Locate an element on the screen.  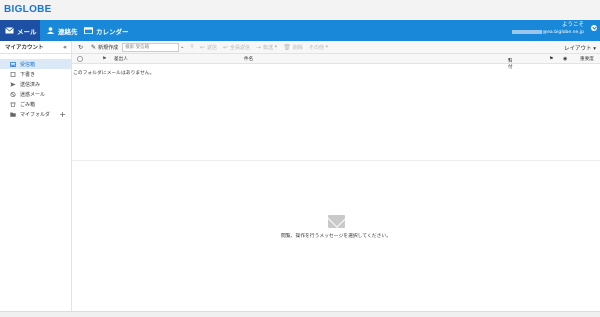
delete-button: 🗑 削除 is located at coordinates (293, 47).